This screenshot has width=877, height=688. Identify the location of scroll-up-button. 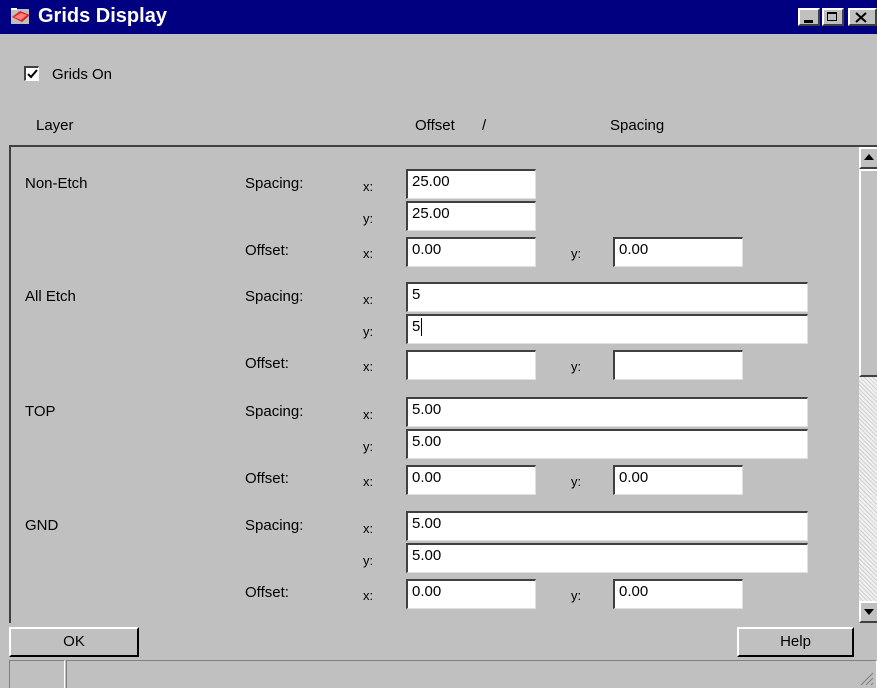
(868, 158).